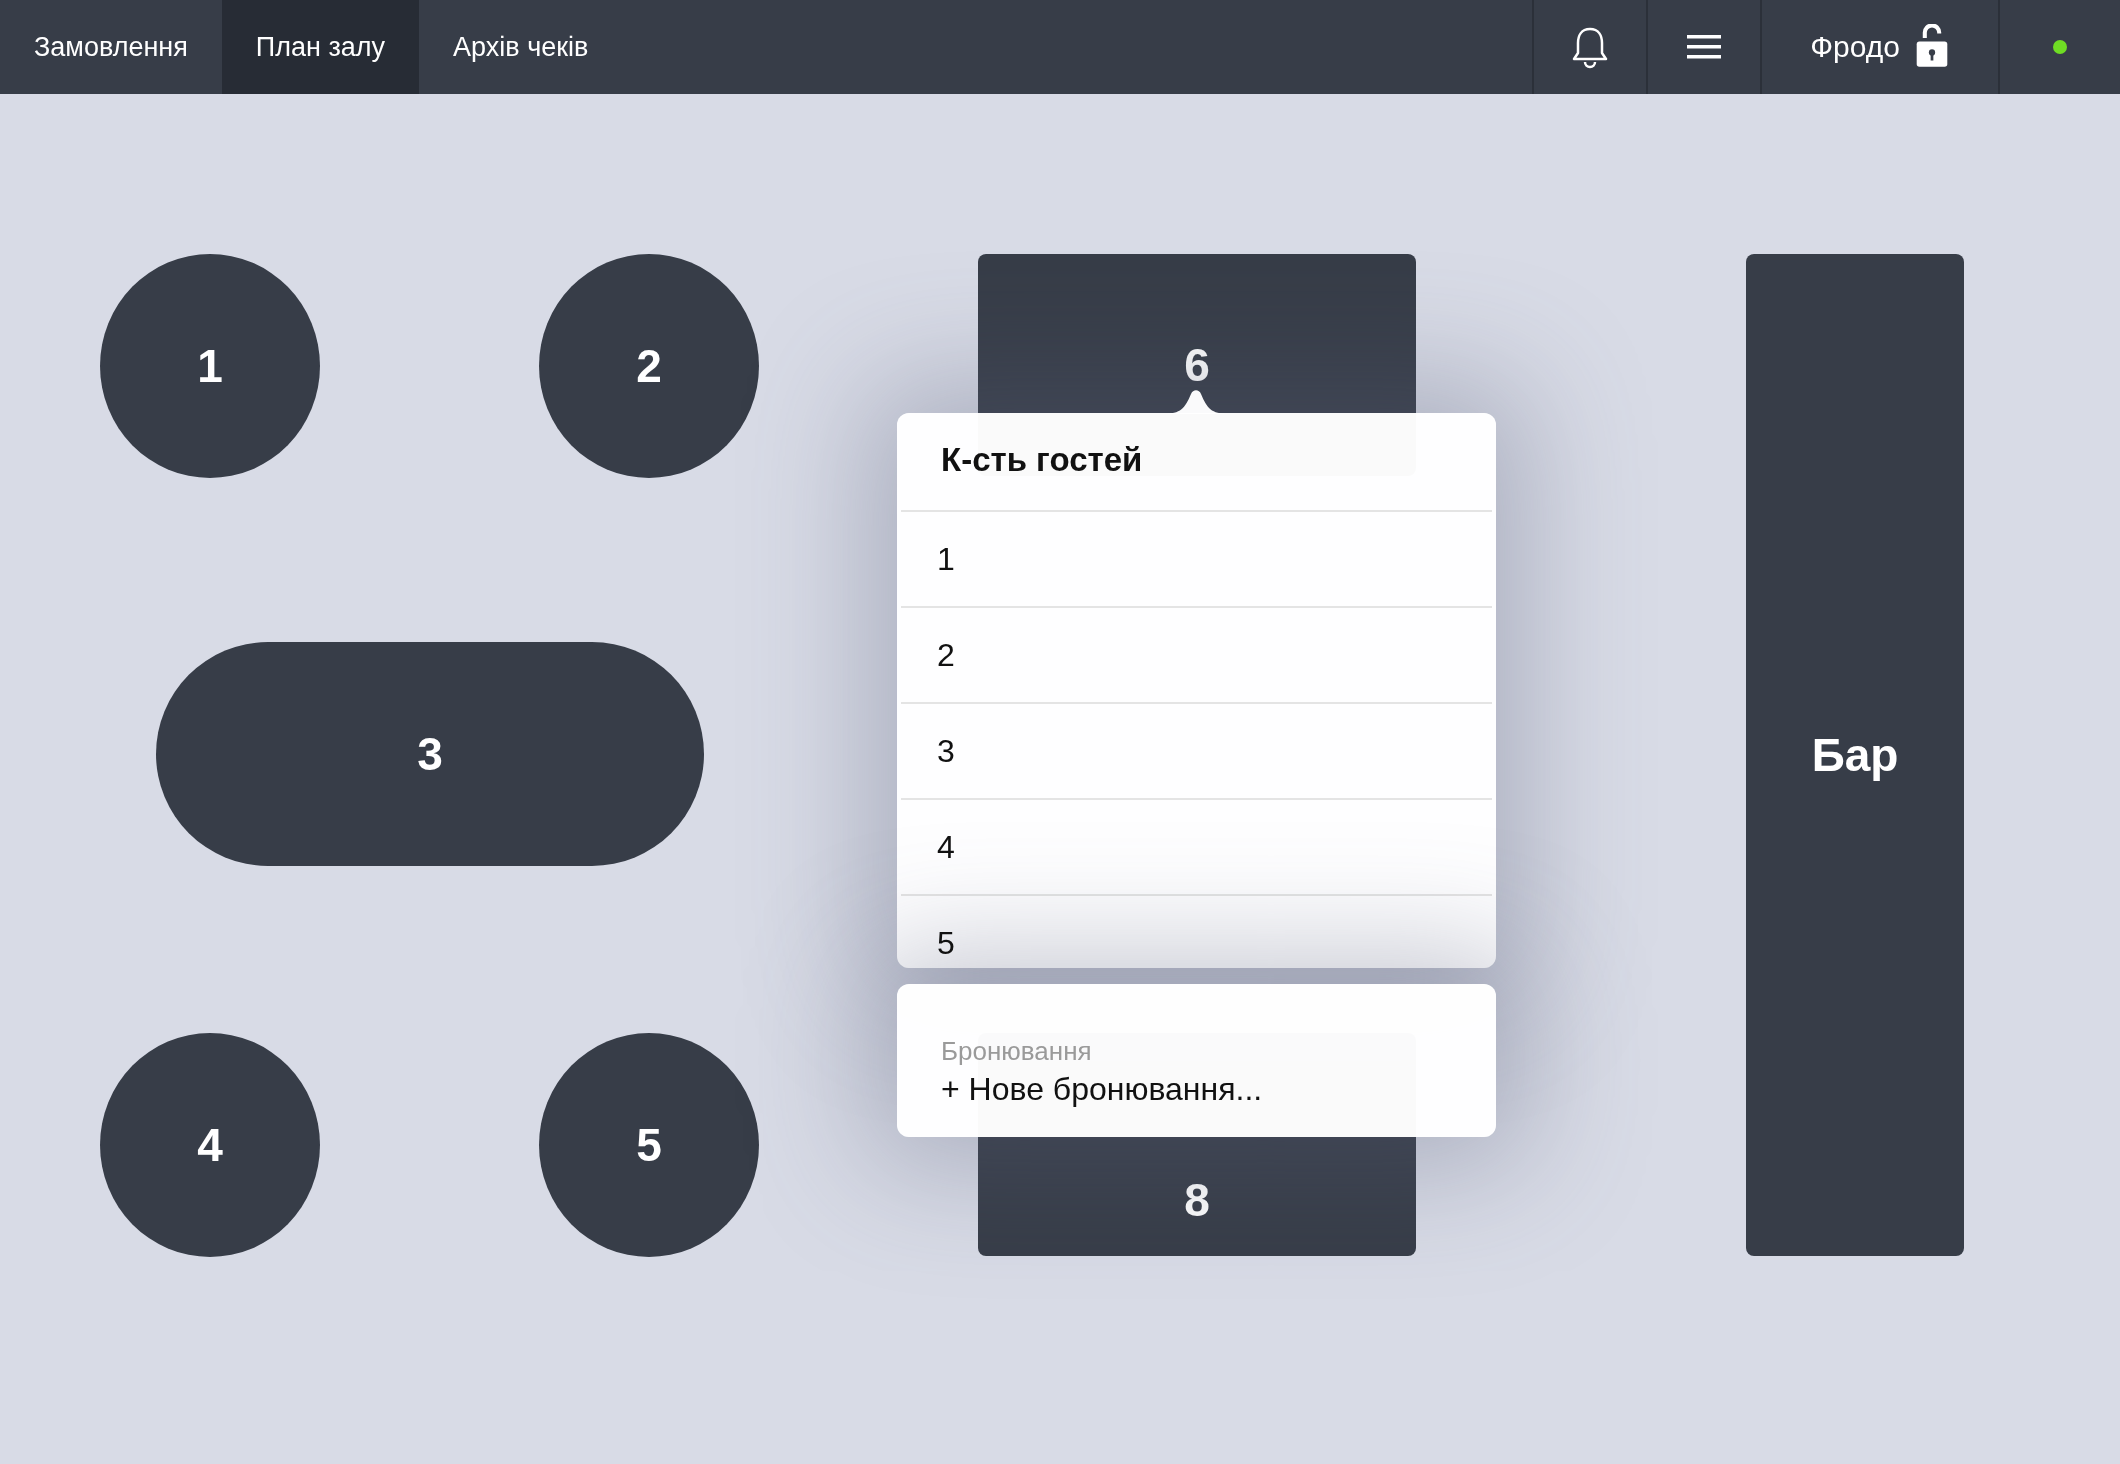 The width and height of the screenshot is (2120, 1464). Describe the element at coordinates (111, 47) in the screenshot. I see `tab: Замовлення` at that location.